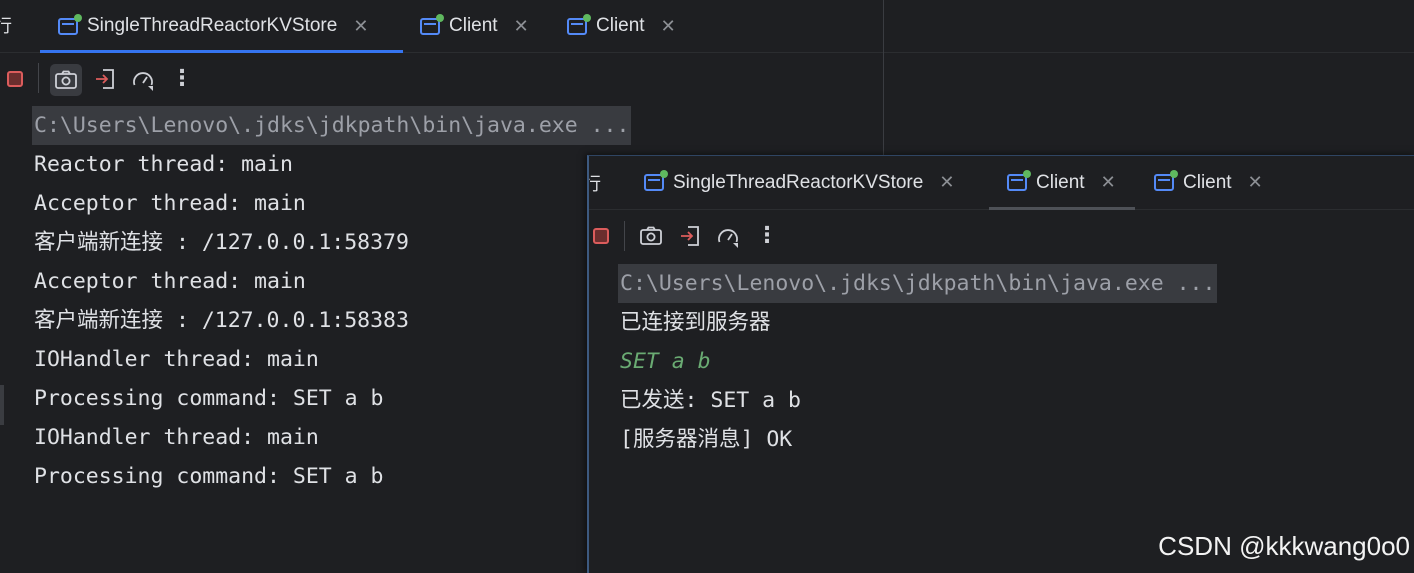  Describe the element at coordinates (695, 322) in the screenshot. I see `console-line: 已连接到服务器` at that location.